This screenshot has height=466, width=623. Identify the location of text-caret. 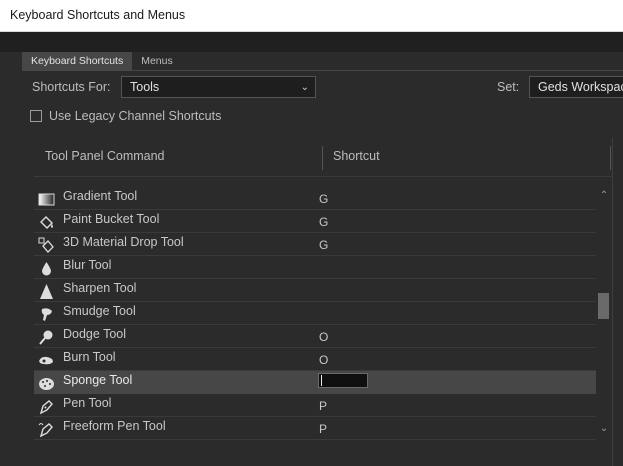
(321, 380).